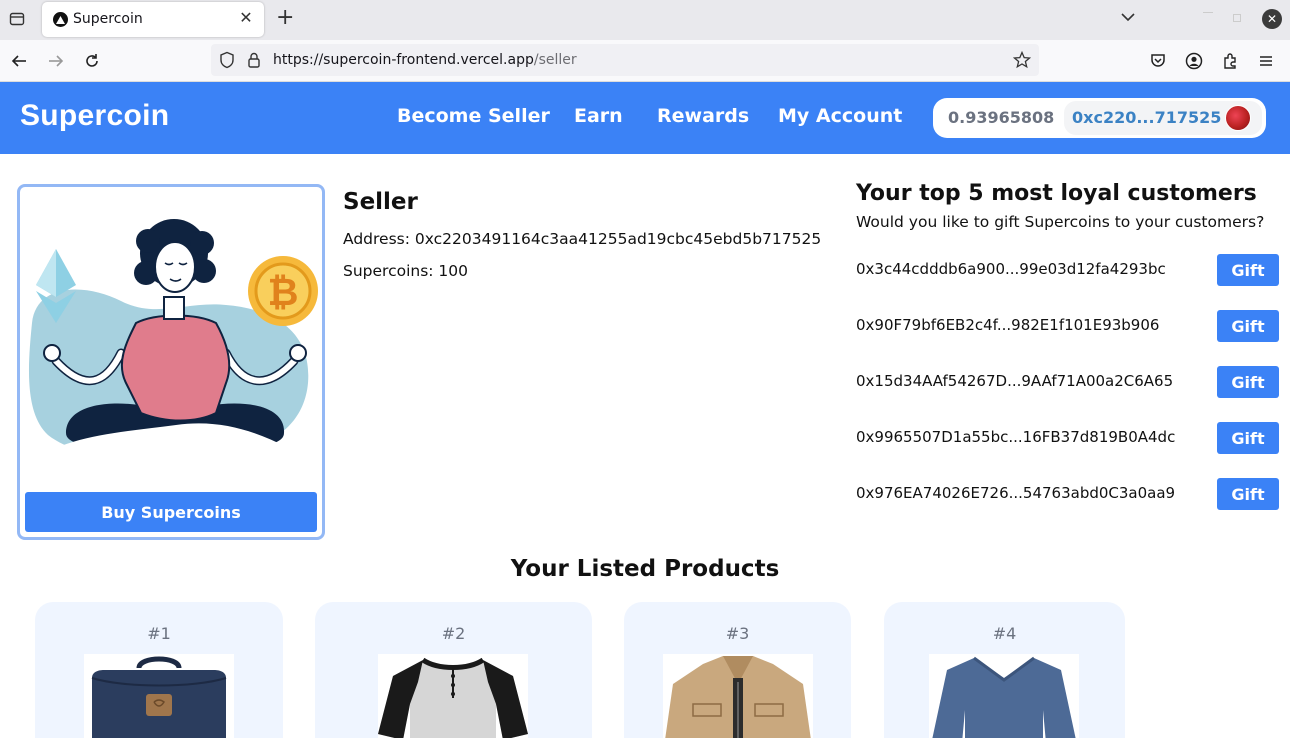  I want to click on maximize-icon, so click(1237, 18).